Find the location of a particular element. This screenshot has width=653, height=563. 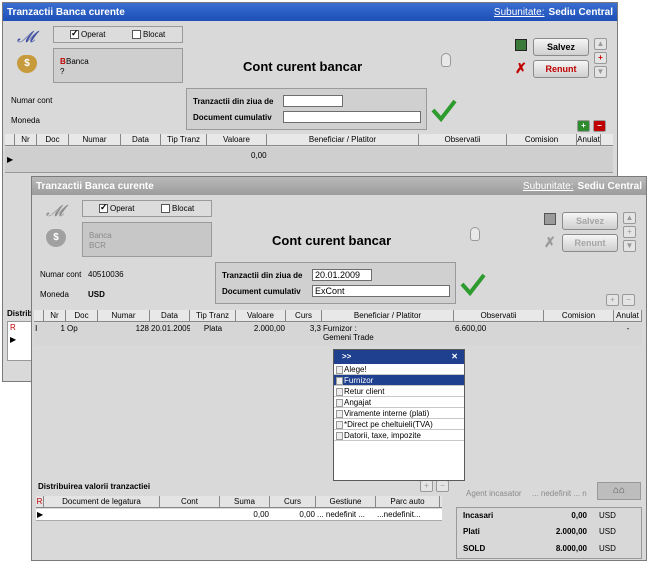

sold-value: 8.000,00 is located at coordinates (571, 548).